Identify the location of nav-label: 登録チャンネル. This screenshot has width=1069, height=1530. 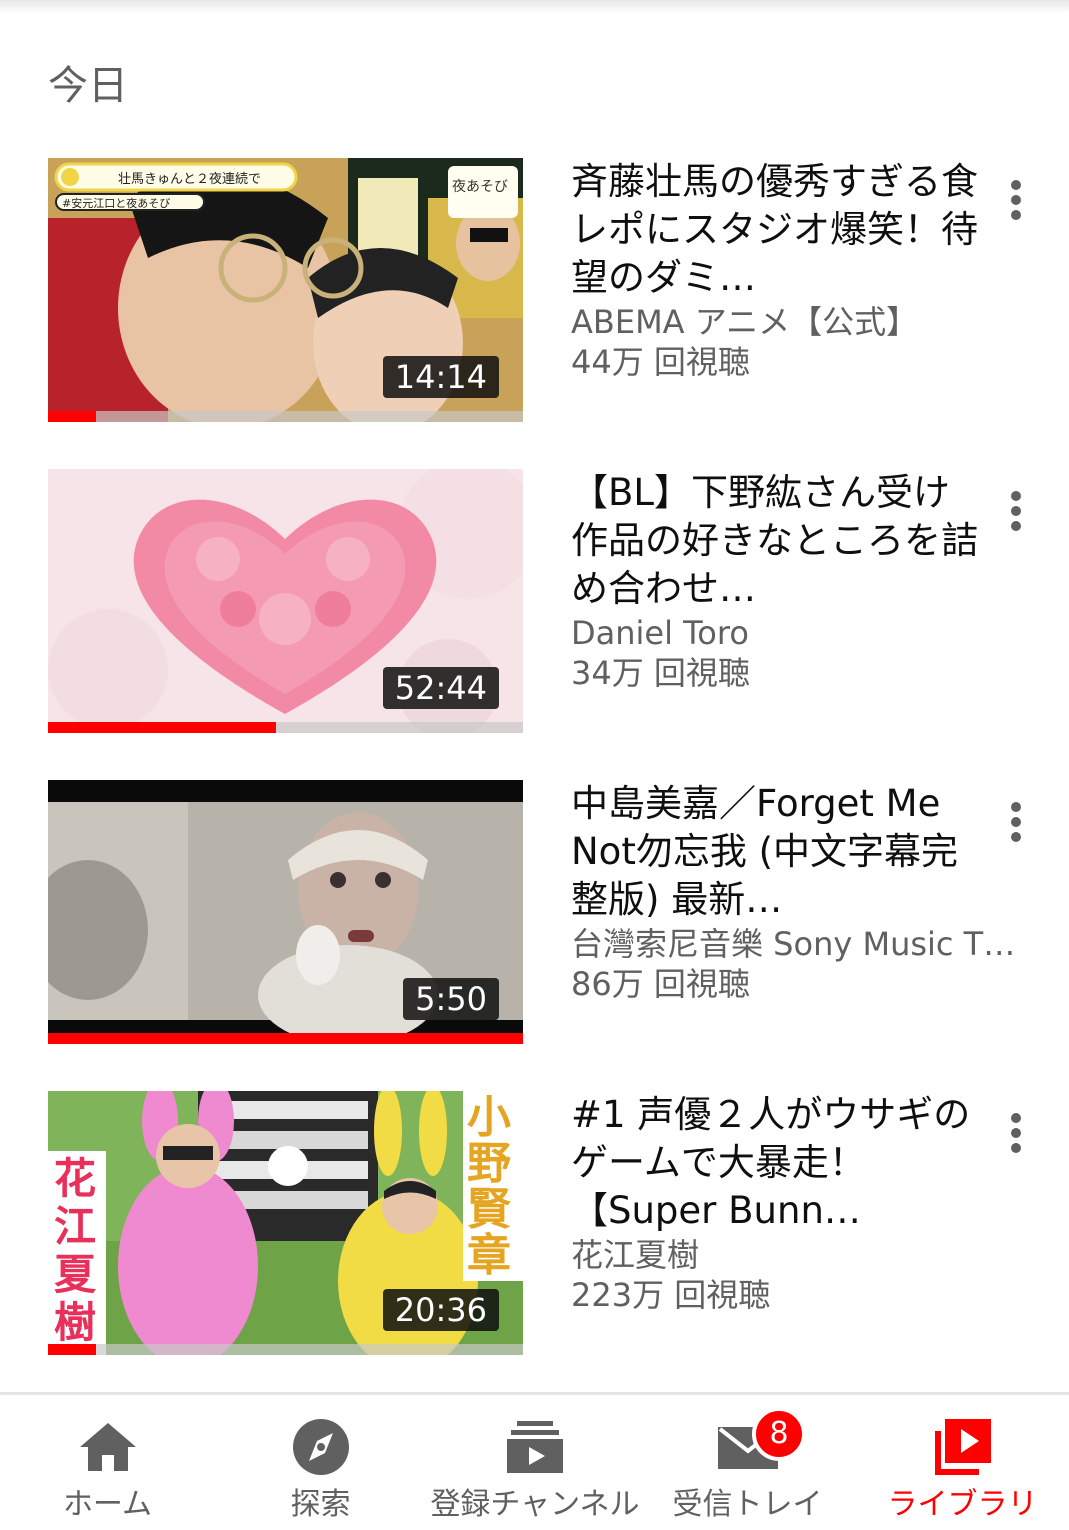
(535, 1504).